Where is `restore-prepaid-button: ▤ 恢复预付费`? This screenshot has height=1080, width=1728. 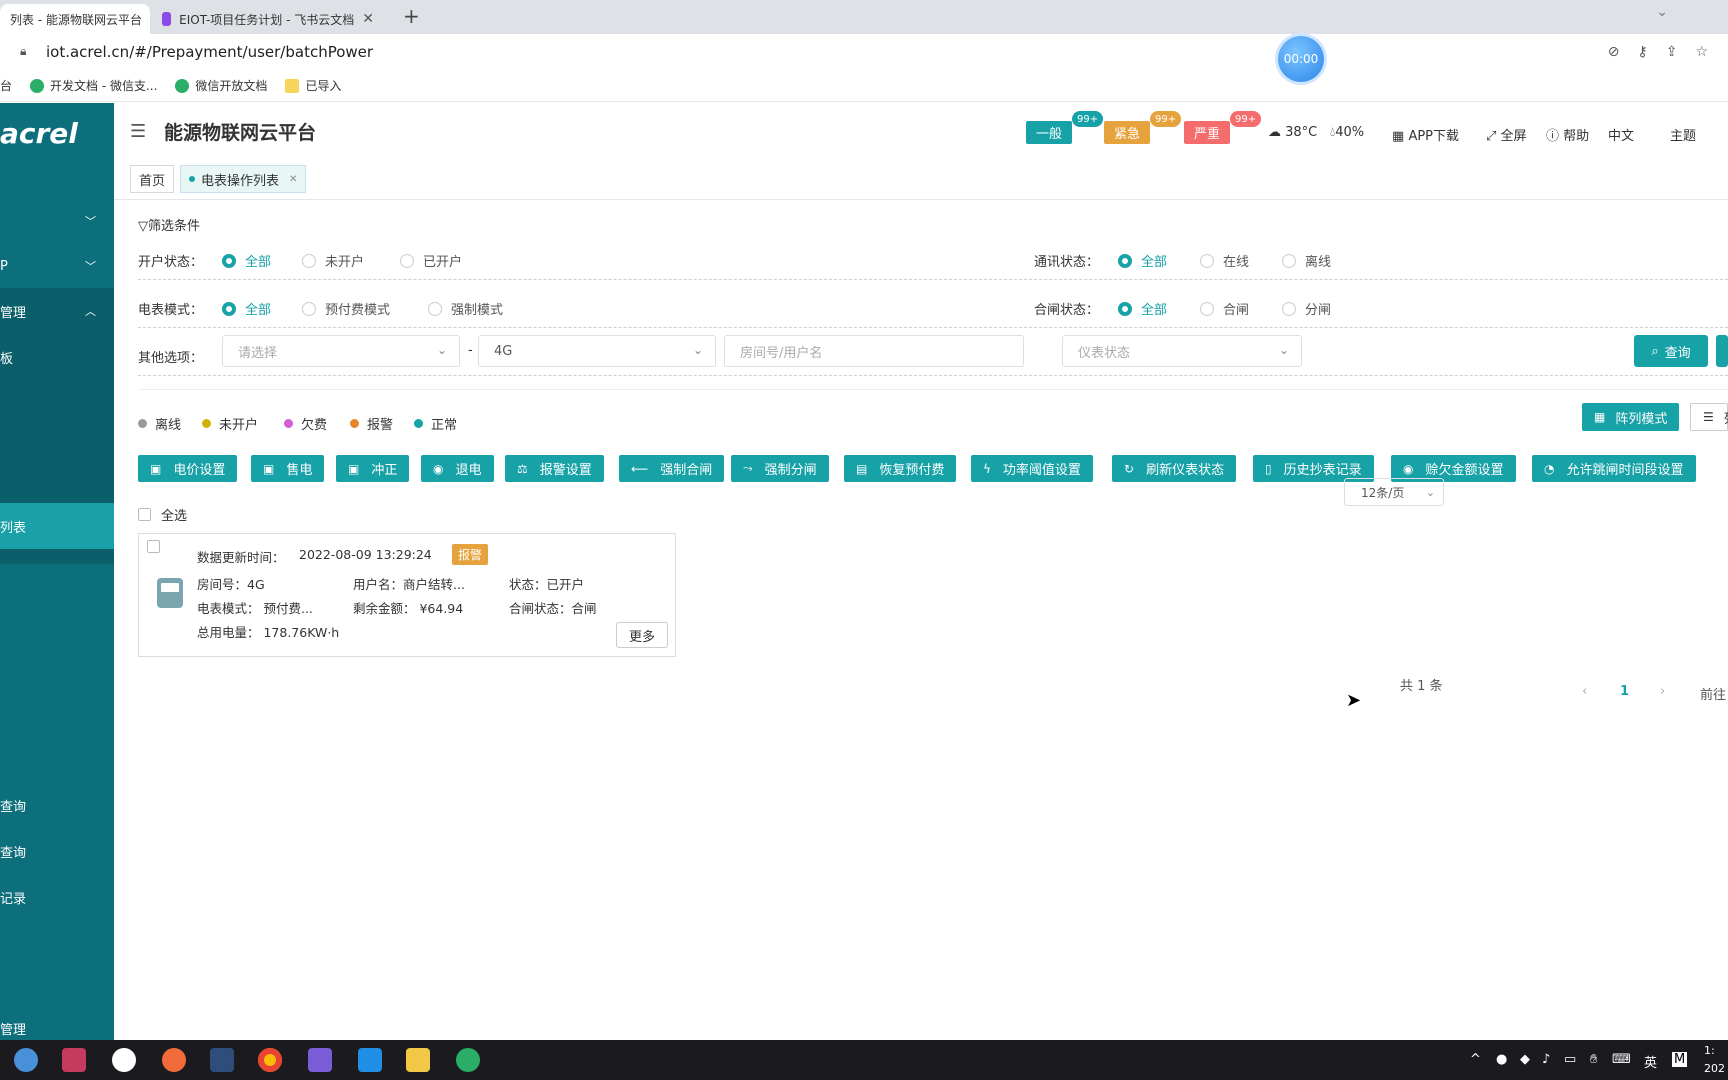
restore-prepaid-button: ▤ 恢复预付费 is located at coordinates (900, 468).